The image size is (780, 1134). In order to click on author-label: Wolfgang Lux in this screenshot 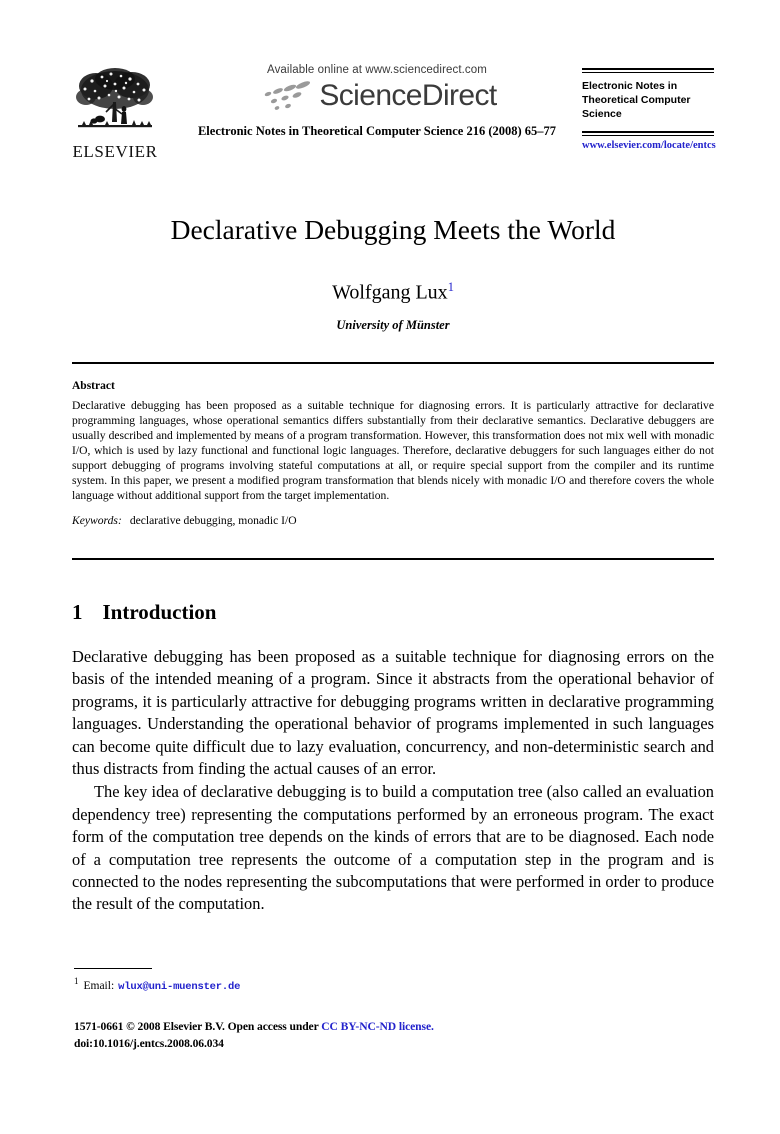, I will do `click(390, 292)`.